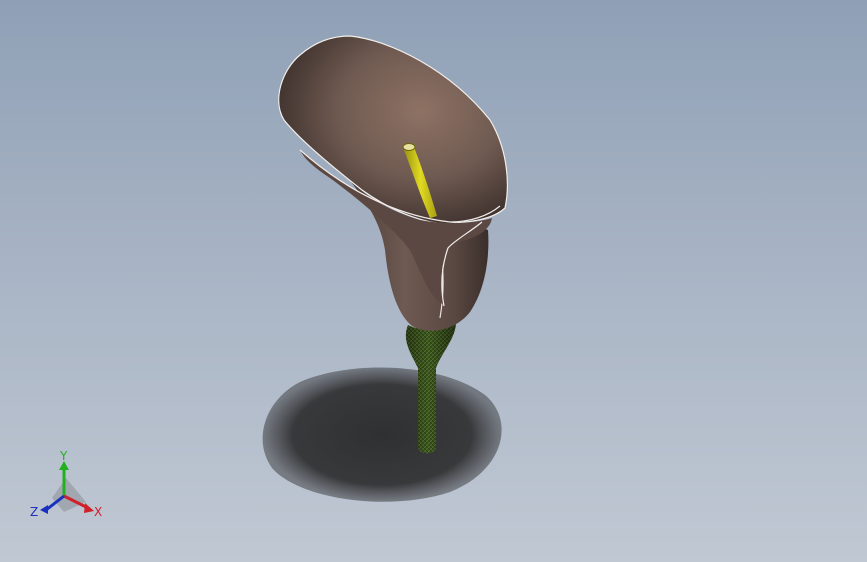 The width and height of the screenshot is (867, 562). Describe the element at coordinates (63, 456) in the screenshot. I see `triad-y-label: Y` at that location.